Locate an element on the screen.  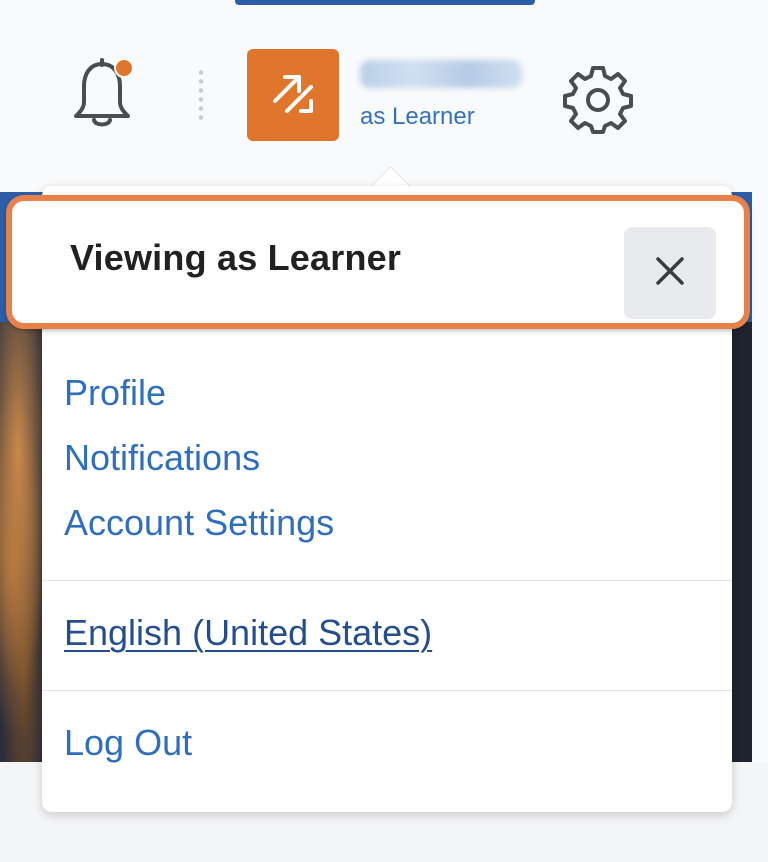
notification-dot is located at coordinates (124, 68).